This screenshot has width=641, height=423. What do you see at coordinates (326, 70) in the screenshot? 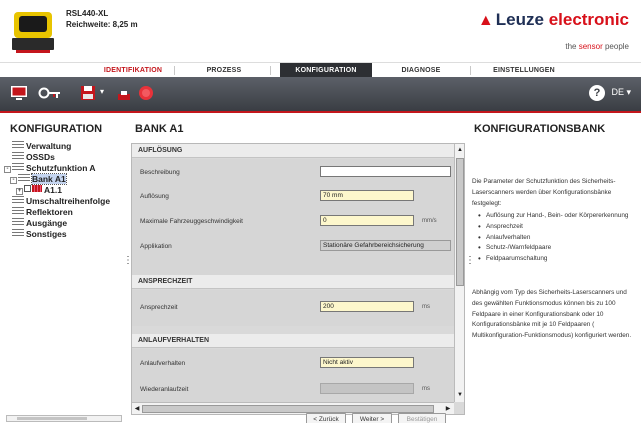
I see `tab-konfiguration: KONFIGURATION` at bounding box center [326, 70].